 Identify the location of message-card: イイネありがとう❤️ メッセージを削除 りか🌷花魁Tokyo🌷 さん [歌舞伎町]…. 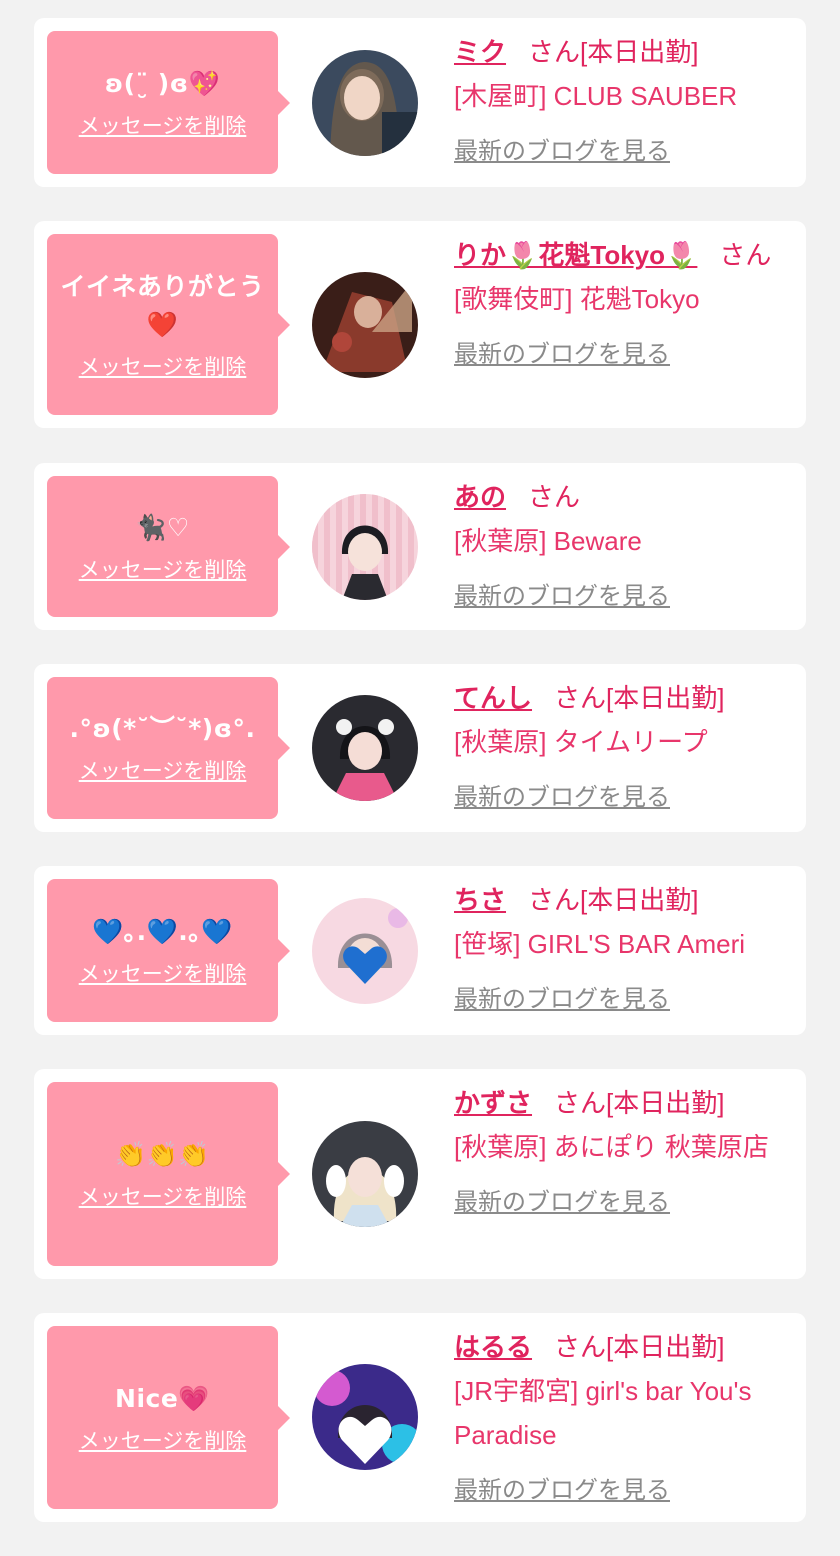
(420, 324).